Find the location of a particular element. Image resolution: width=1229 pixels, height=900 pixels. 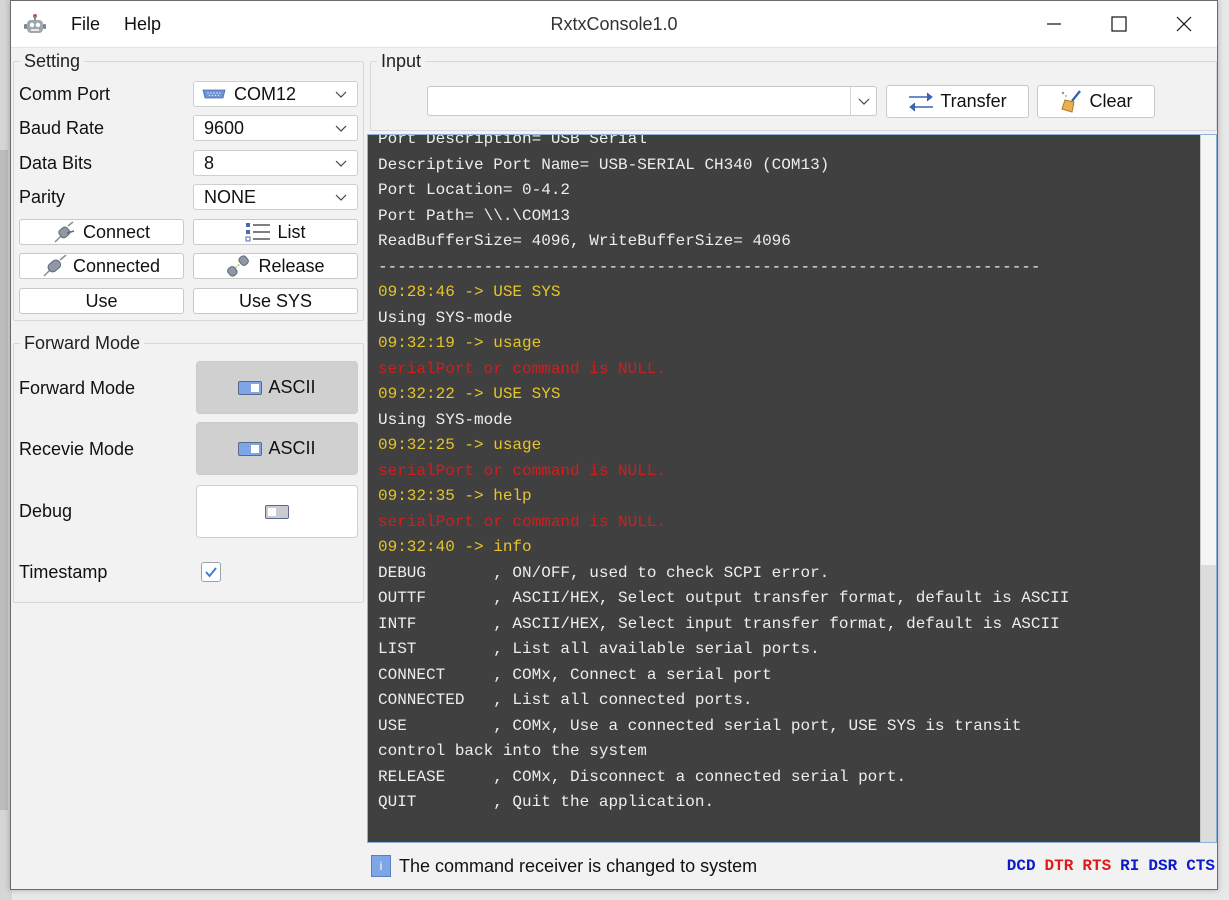

serial-port-icon is located at coordinates (214, 94).